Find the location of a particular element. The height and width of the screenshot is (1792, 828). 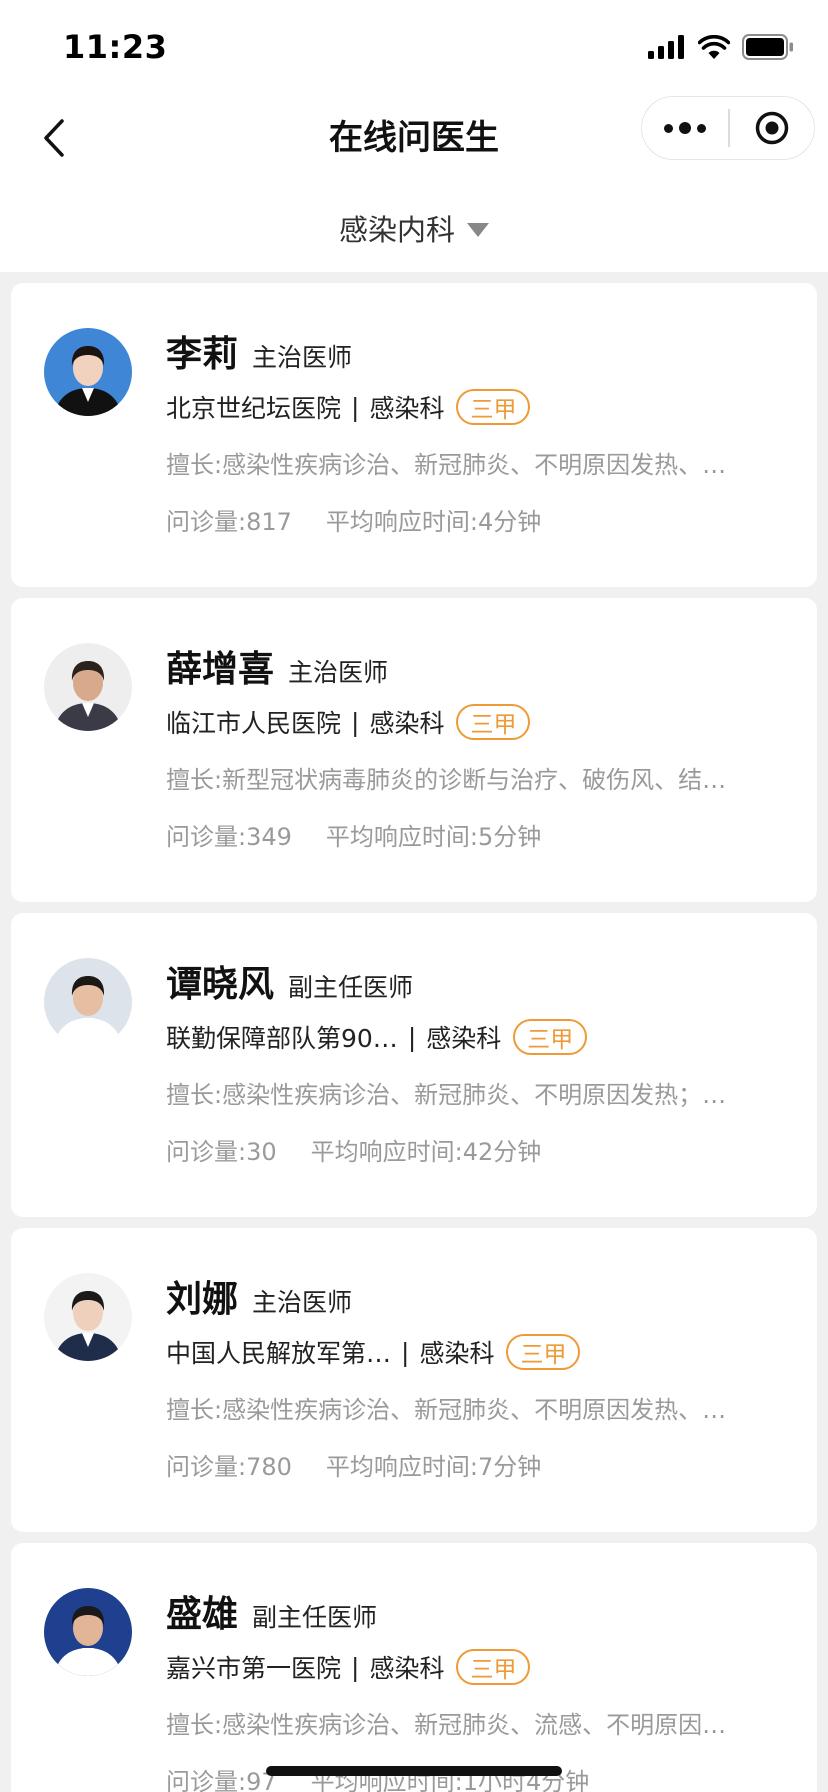

doctor-name: 谭晓风 is located at coordinates (220, 984).